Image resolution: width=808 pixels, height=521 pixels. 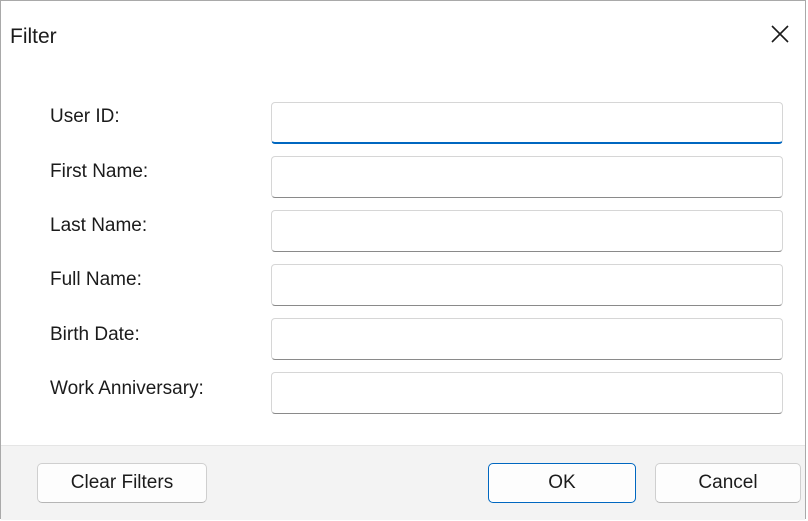 What do you see at coordinates (403, 482) in the screenshot?
I see `dialog-footer: Clear Filters OK Cancel` at bounding box center [403, 482].